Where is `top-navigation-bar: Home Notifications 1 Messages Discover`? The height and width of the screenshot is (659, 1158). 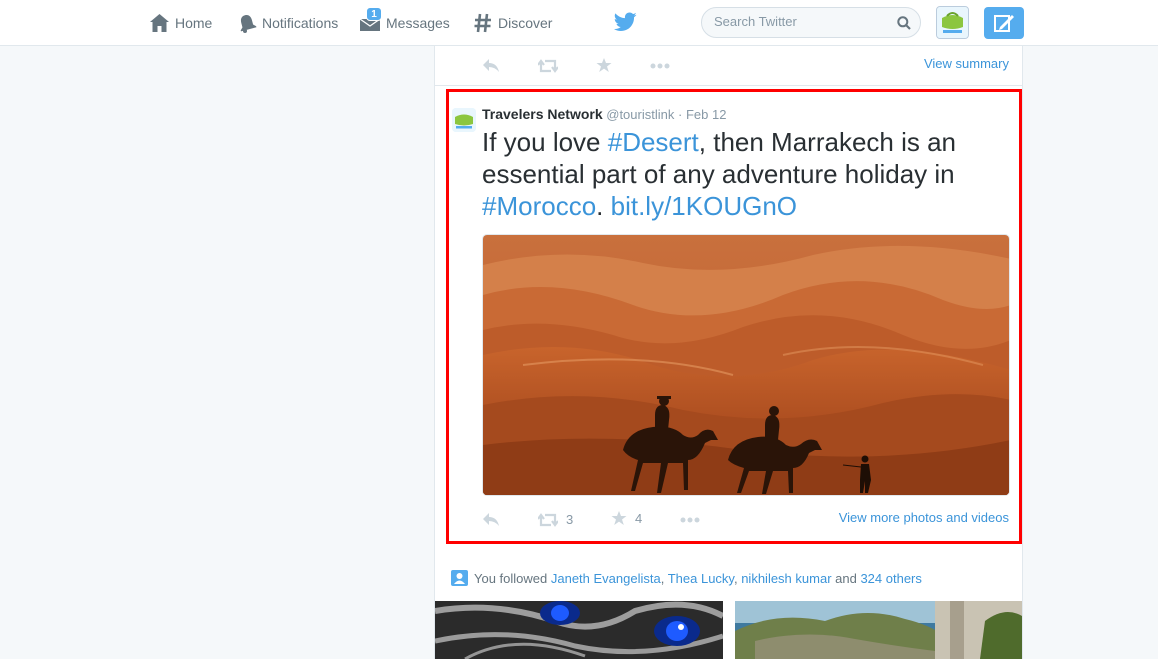
top-navigation-bar: Home Notifications 1 Messages Discover is located at coordinates (579, 23).